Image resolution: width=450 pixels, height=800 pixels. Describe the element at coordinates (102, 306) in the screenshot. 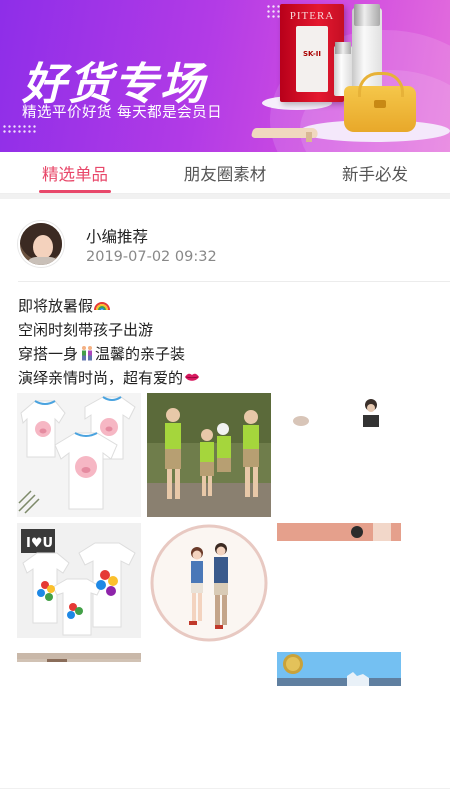

I see `rainbow-icon` at that location.